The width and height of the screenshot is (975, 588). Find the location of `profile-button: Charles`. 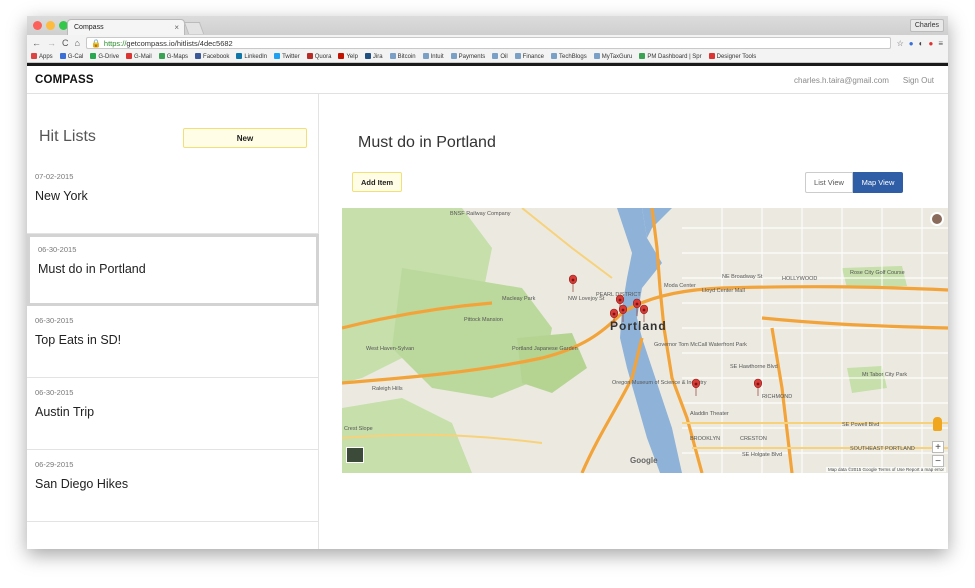

profile-button: Charles is located at coordinates (926, 25).